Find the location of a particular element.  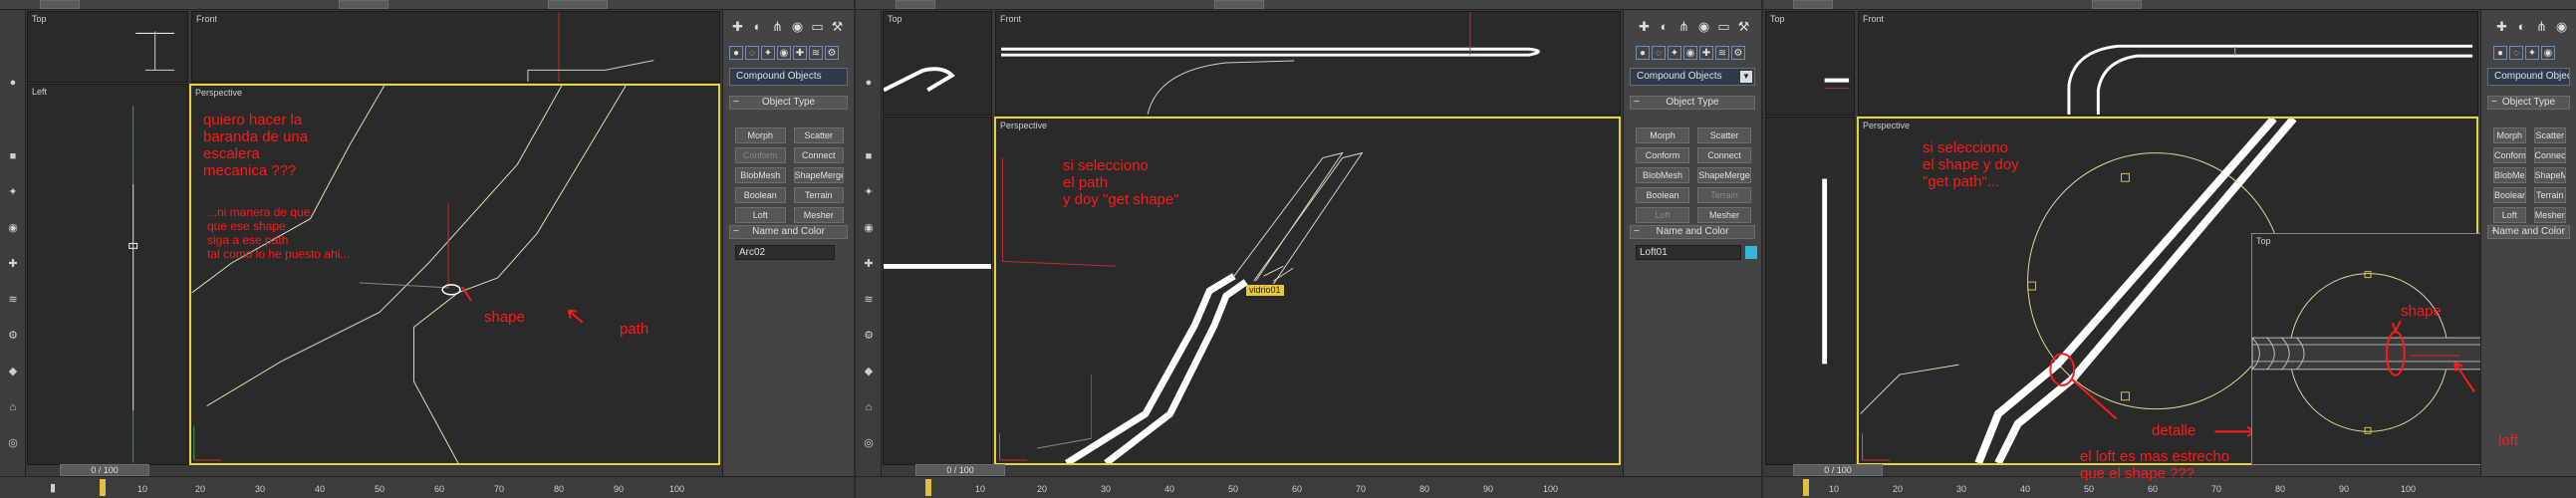

object-name-field: Arc02 is located at coordinates (785, 252).